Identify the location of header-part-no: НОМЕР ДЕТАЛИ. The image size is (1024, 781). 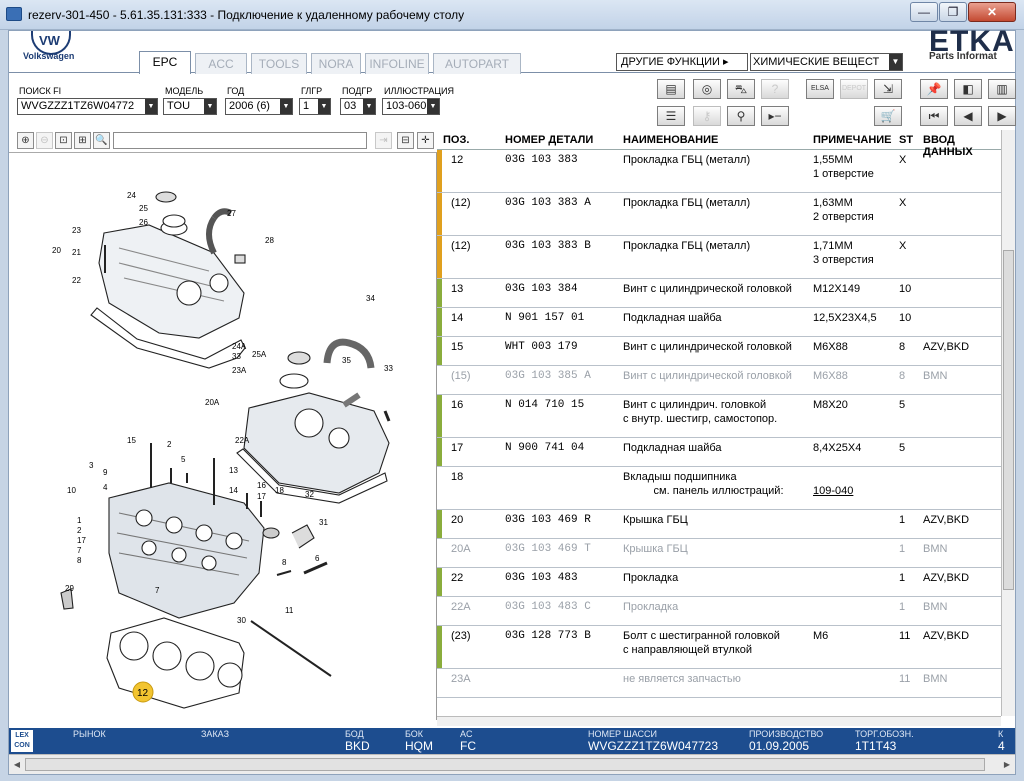
(549, 140).